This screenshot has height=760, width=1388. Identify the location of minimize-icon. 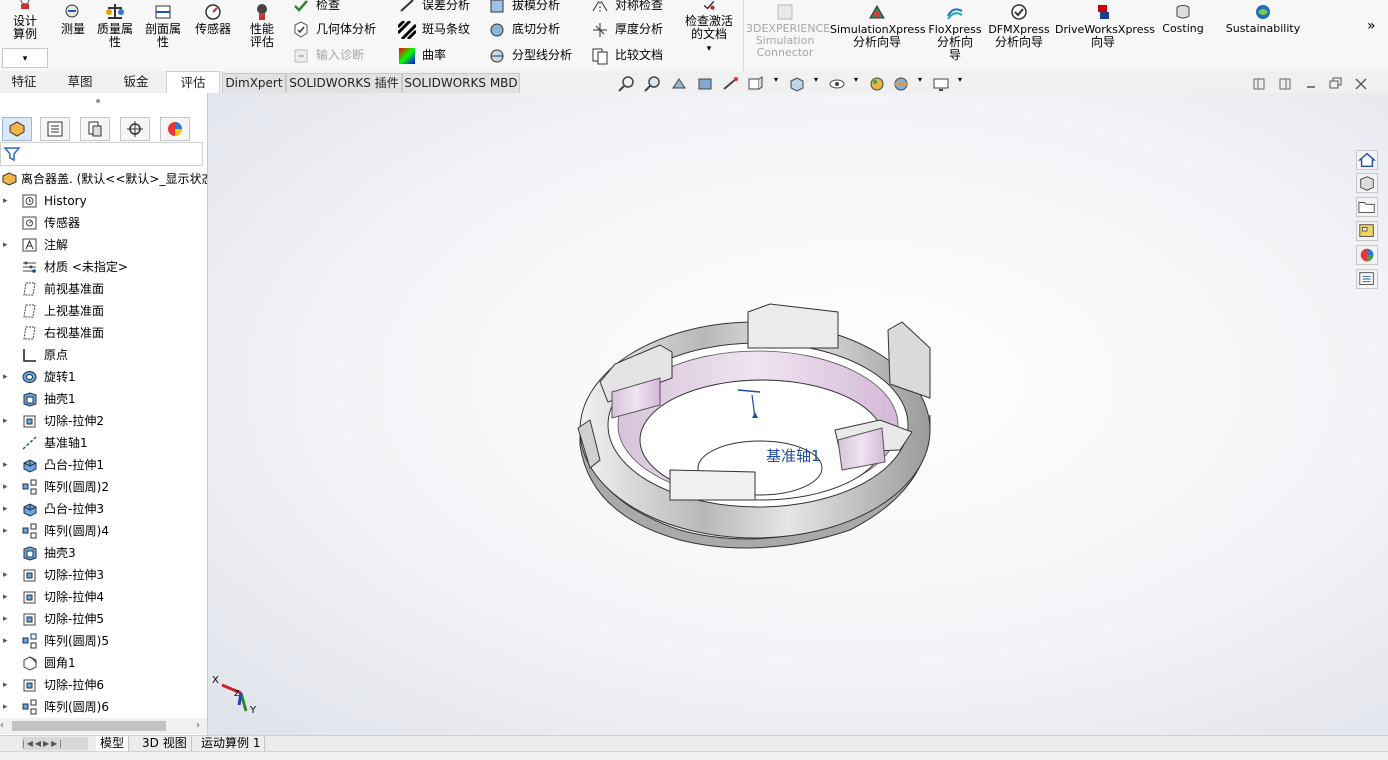
(1311, 84).